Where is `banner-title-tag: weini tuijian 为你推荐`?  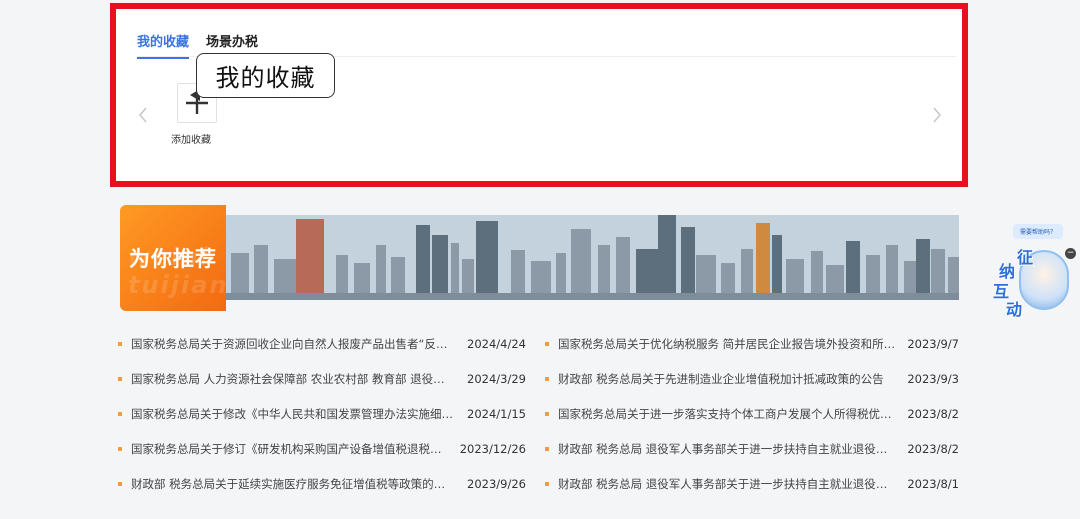 banner-title-tag: weini tuijian 为你推荐 is located at coordinates (173, 258).